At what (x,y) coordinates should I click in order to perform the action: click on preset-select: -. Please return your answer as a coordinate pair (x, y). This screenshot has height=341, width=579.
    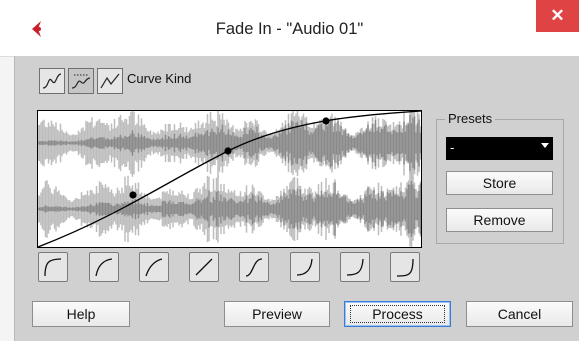
    Looking at the image, I should click on (499, 148).